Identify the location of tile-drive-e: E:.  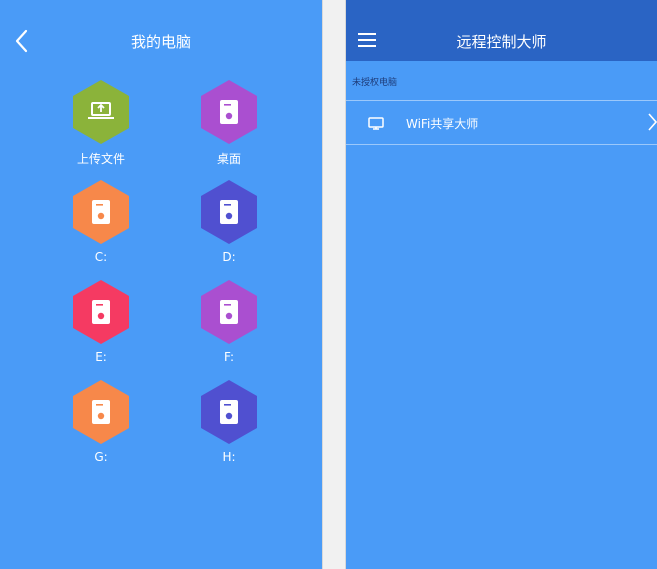
(101, 322).